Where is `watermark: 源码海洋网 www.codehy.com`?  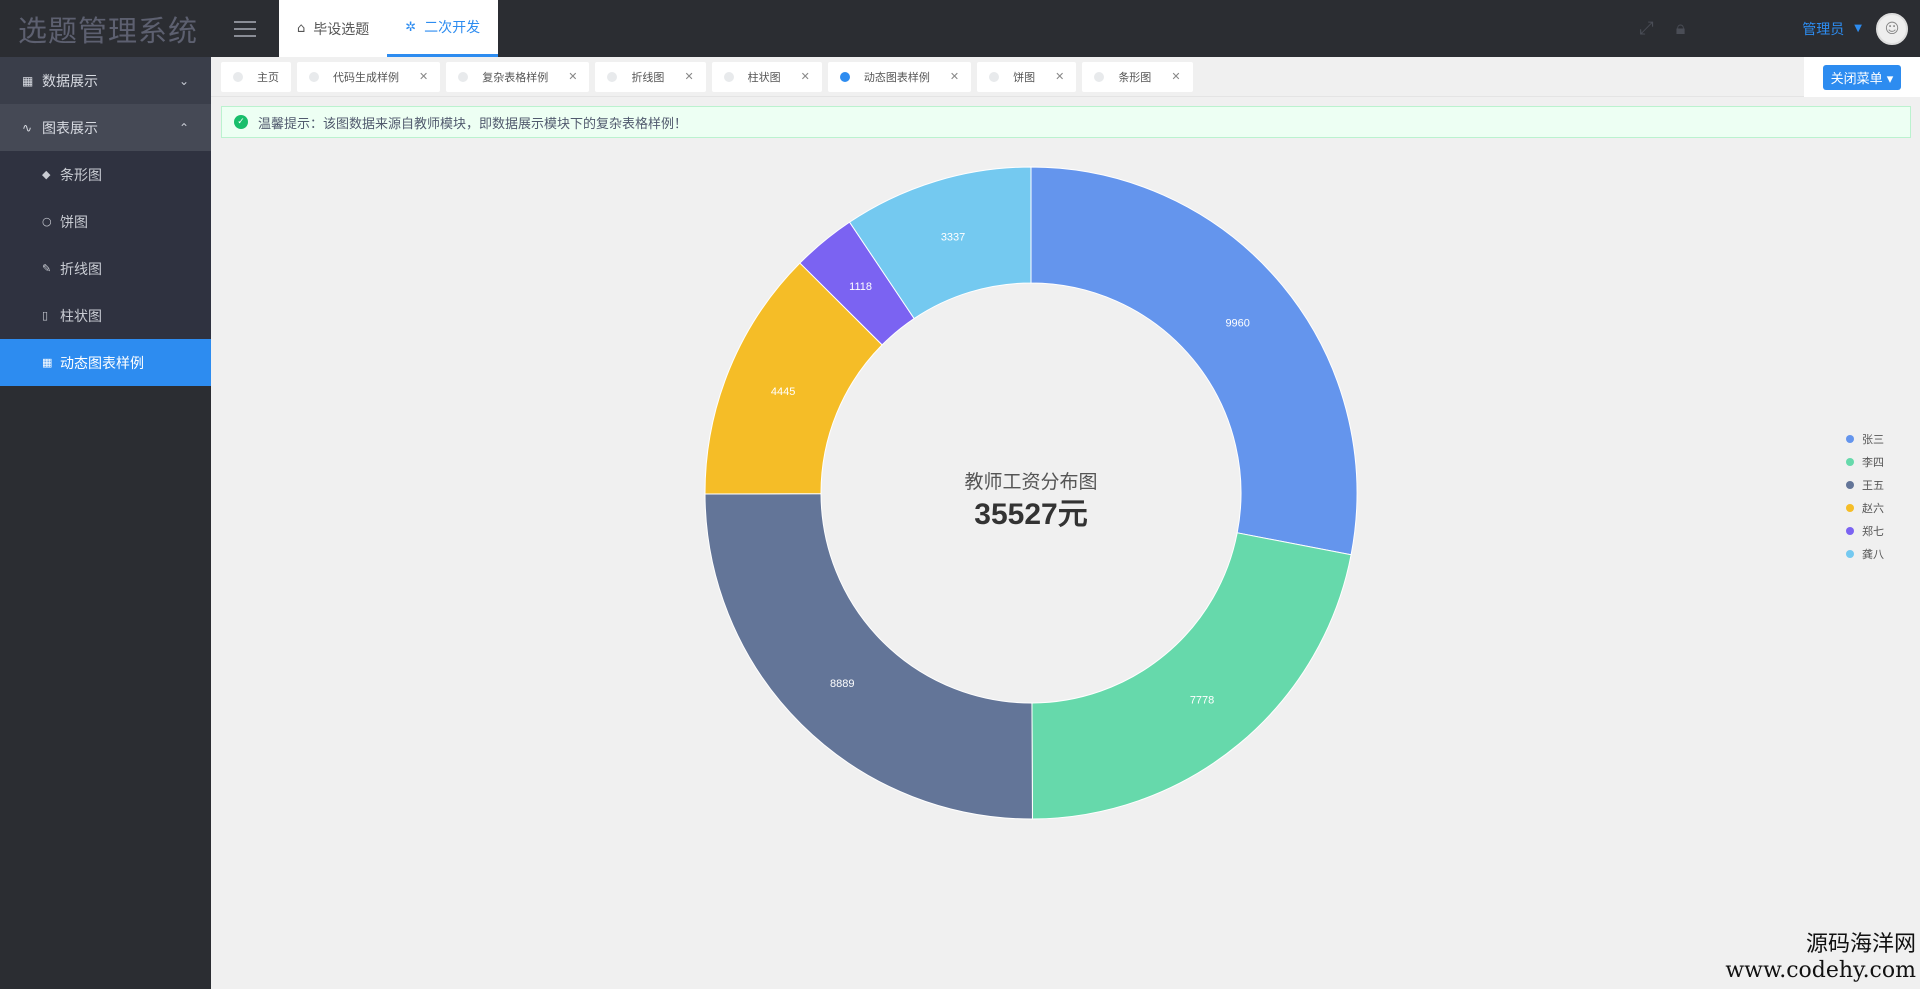 watermark: 源码海洋网 www.codehy.com is located at coordinates (1820, 954).